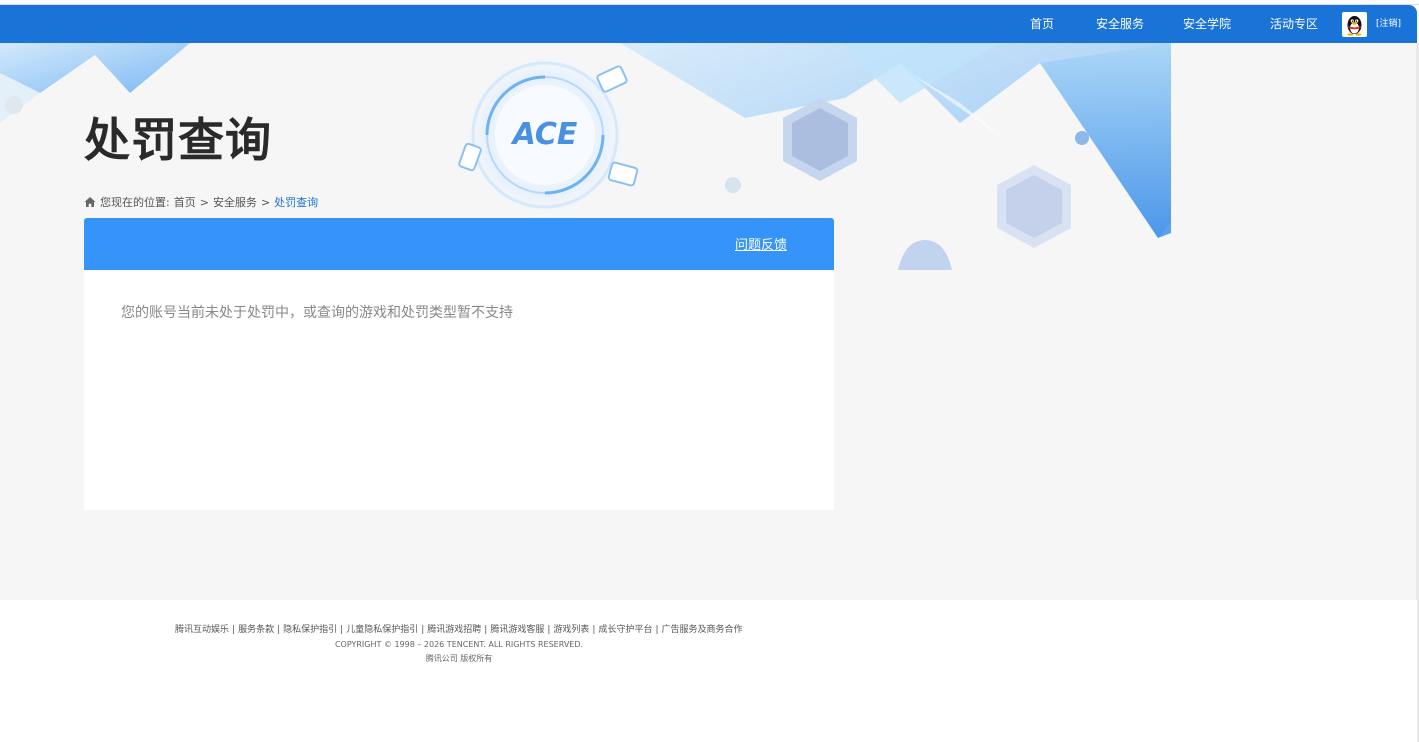 The width and height of the screenshot is (1419, 742). Describe the element at coordinates (761, 243) in the screenshot. I see `feedback-link: 问题反馈` at that location.